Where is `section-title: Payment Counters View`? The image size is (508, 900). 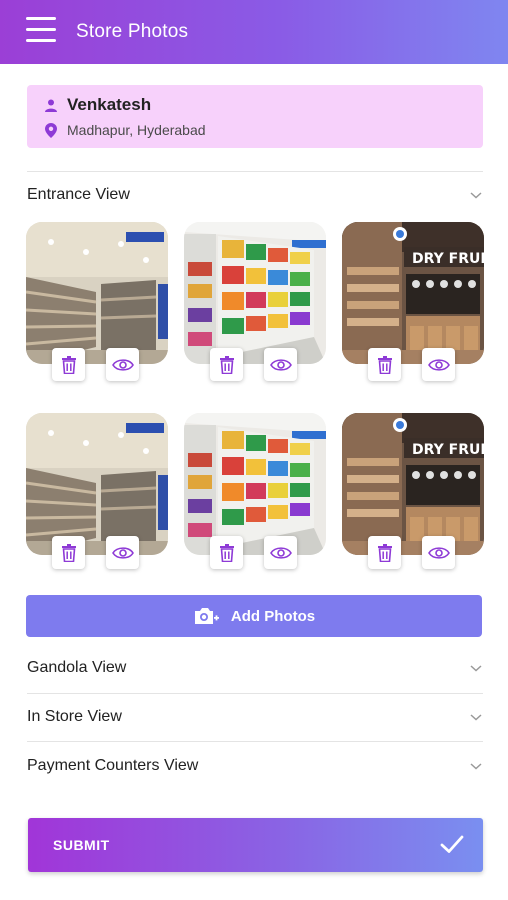
section-title: Payment Counters View is located at coordinates (113, 765).